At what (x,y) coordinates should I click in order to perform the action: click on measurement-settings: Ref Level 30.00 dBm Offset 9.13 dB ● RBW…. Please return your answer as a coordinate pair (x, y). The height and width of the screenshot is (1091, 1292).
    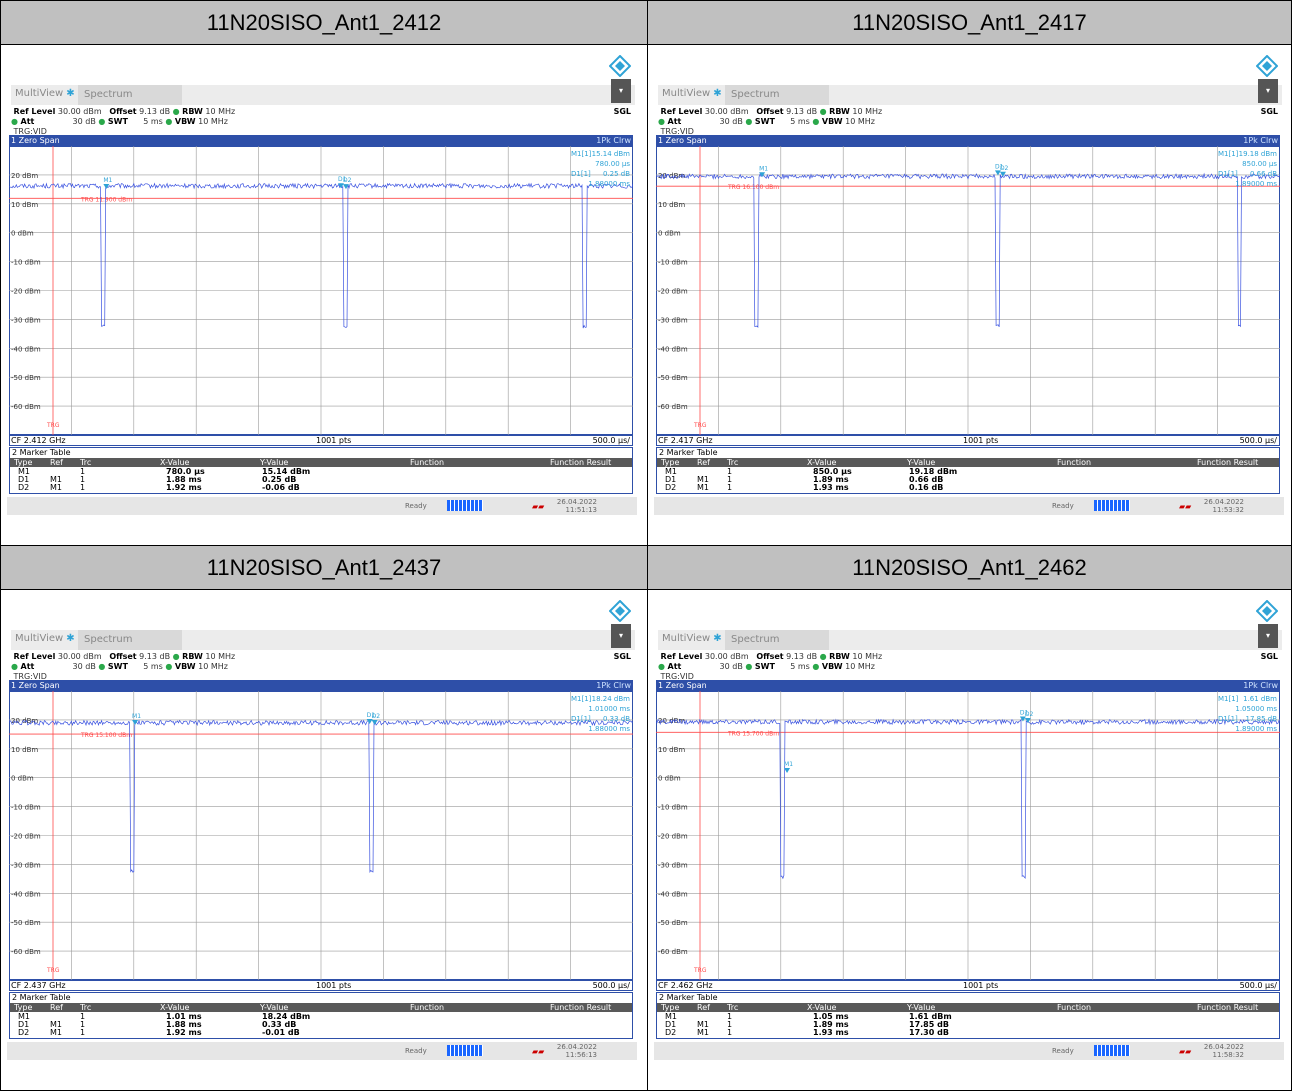
    Looking at the image, I should click on (771, 667).